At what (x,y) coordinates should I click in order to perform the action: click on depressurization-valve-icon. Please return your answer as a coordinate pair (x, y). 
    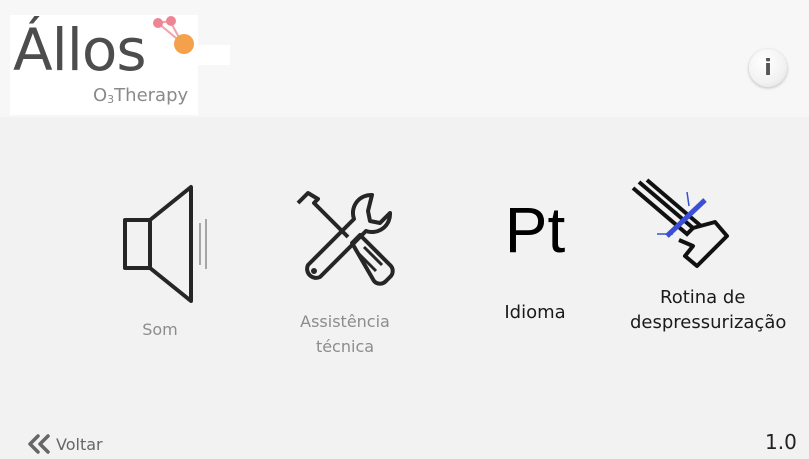
    Looking at the image, I should click on (680, 223).